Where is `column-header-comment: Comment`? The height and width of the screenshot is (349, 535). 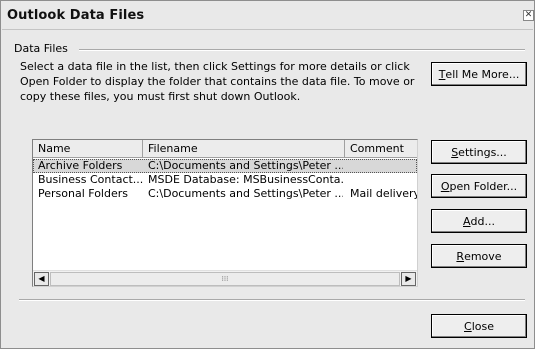 column-header-comment: Comment is located at coordinates (381, 148).